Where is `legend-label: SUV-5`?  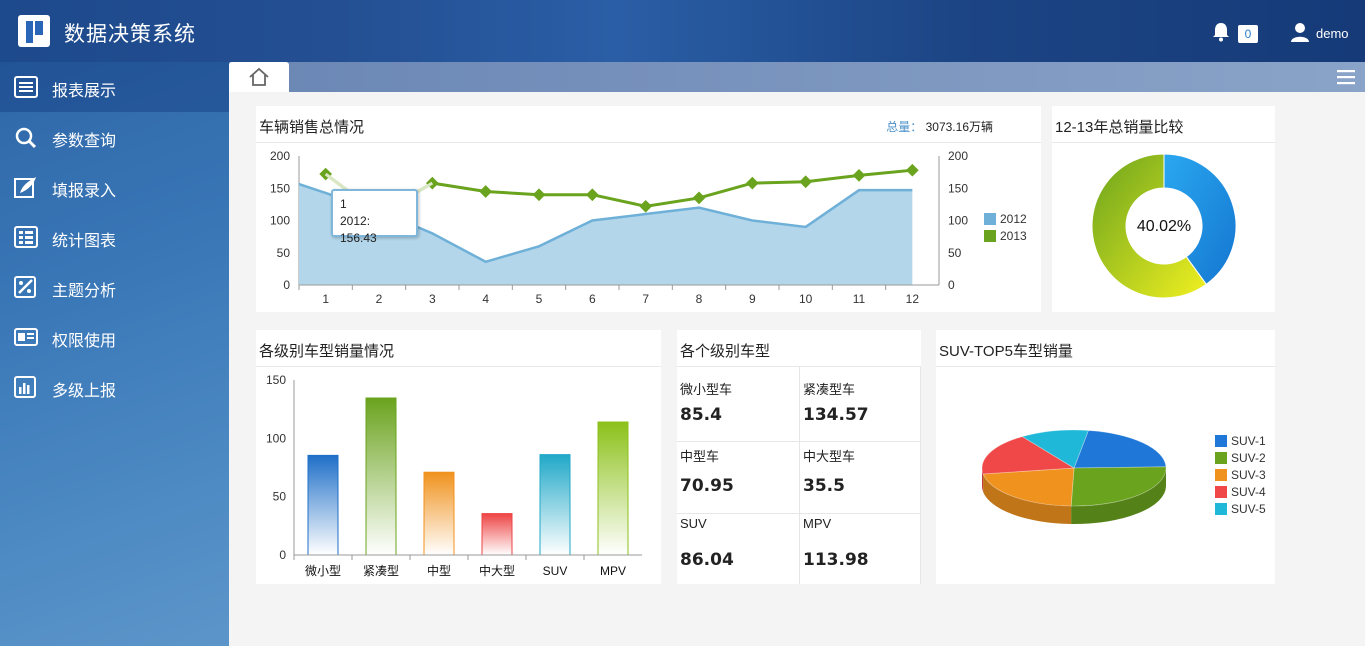 legend-label: SUV-5 is located at coordinates (1248, 509).